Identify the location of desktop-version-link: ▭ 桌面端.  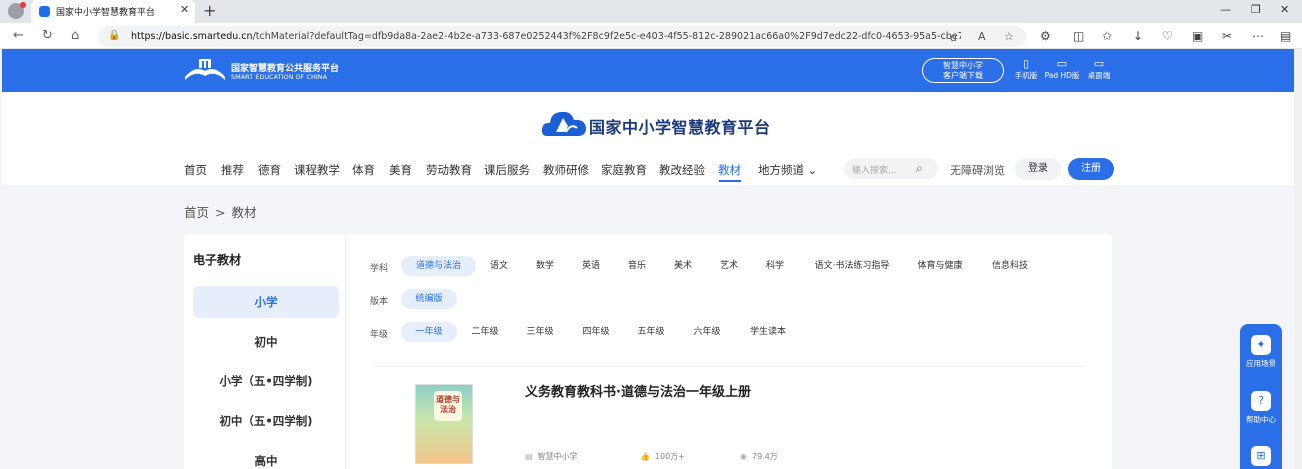
(1099, 69).